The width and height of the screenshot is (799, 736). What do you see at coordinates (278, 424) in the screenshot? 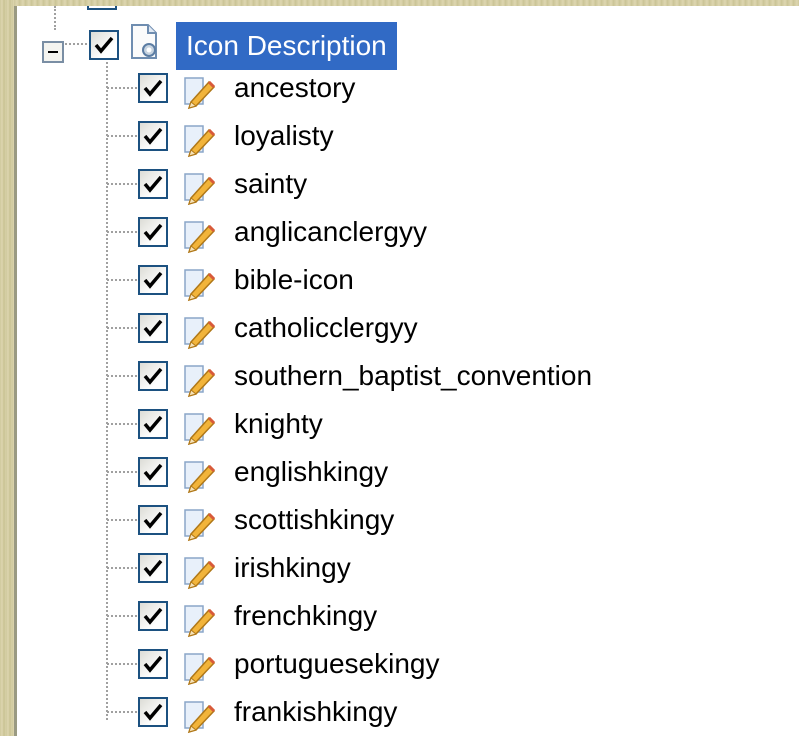
I see `tree-node-label: knighty` at bounding box center [278, 424].